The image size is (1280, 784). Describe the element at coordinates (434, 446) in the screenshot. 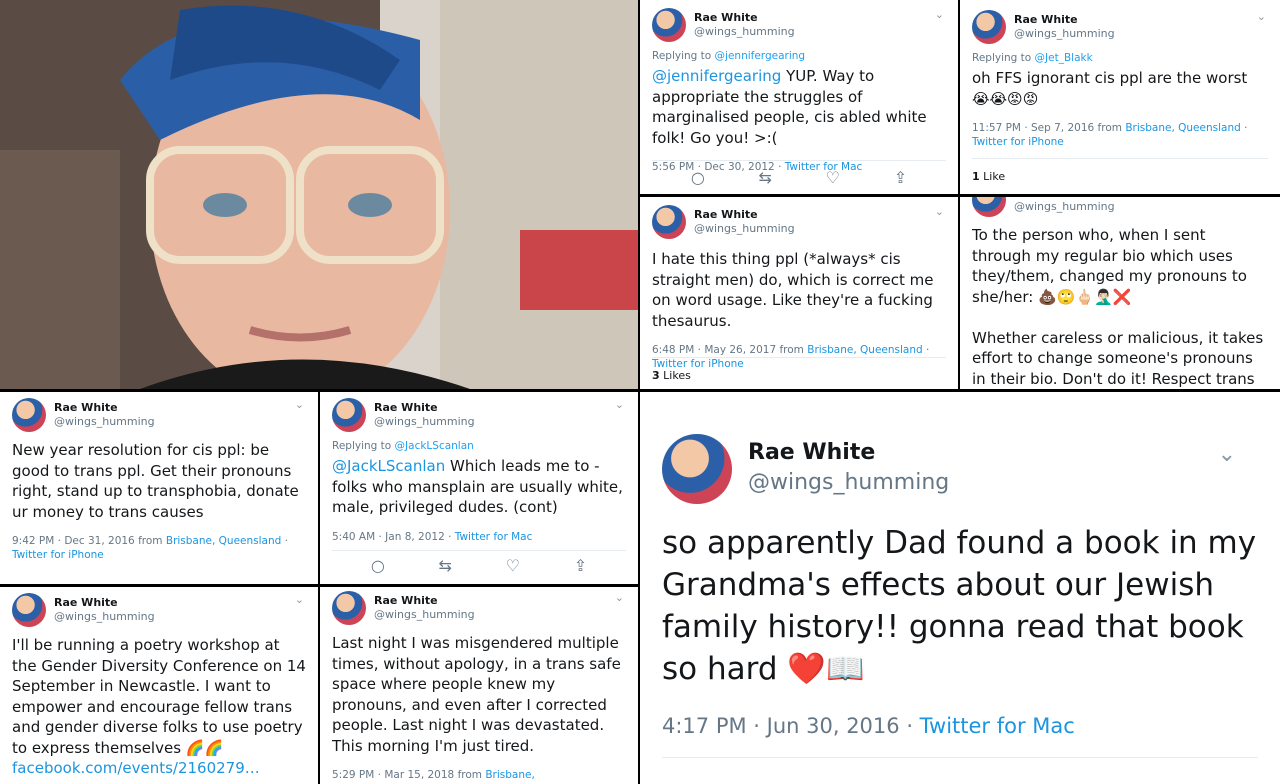

I see `reply-to-link: @JackLScanlan` at that location.